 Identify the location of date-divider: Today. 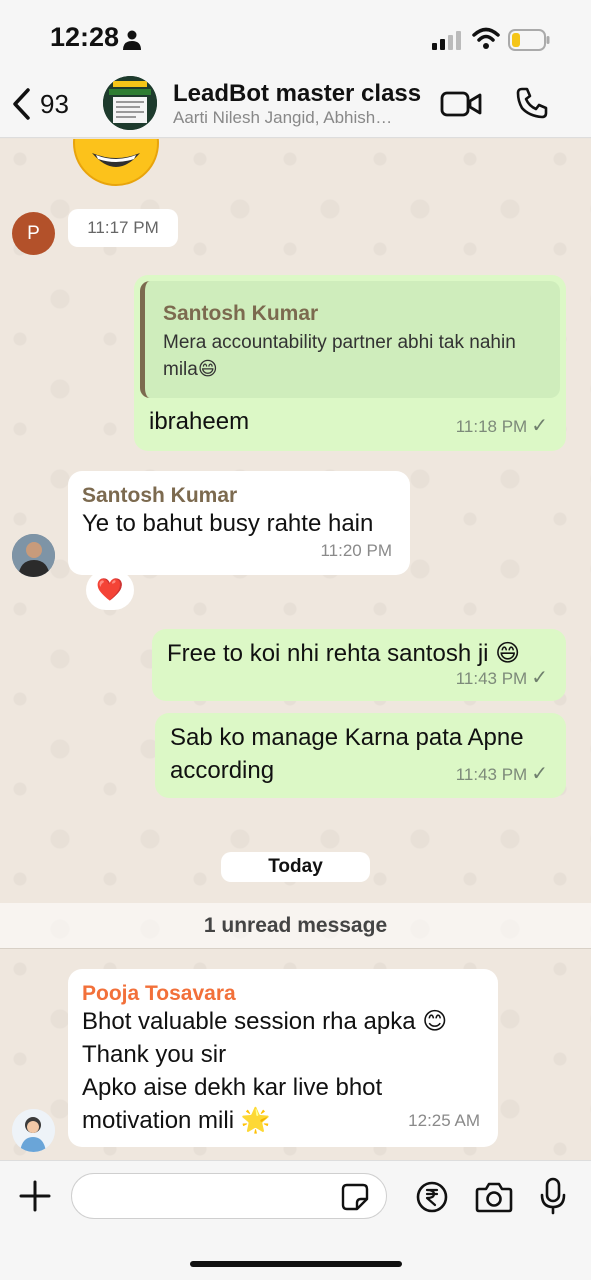
(295, 867).